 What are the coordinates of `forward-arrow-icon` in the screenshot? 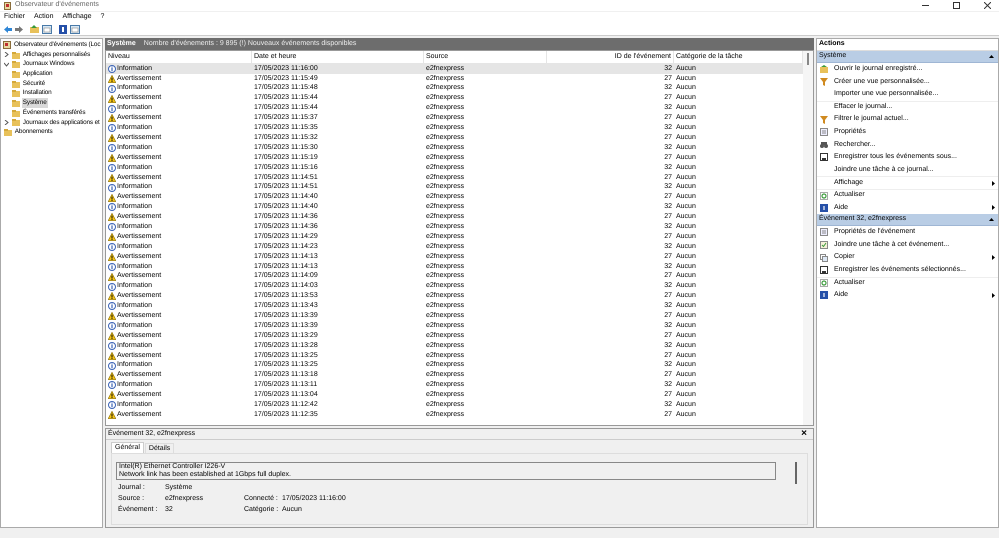 It's located at (19, 29).